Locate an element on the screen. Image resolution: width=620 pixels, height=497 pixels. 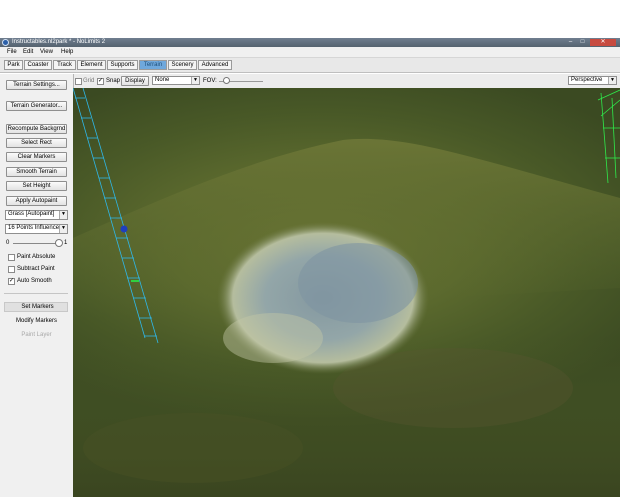
subtract-paint-checkbox is located at coordinates (11, 269).